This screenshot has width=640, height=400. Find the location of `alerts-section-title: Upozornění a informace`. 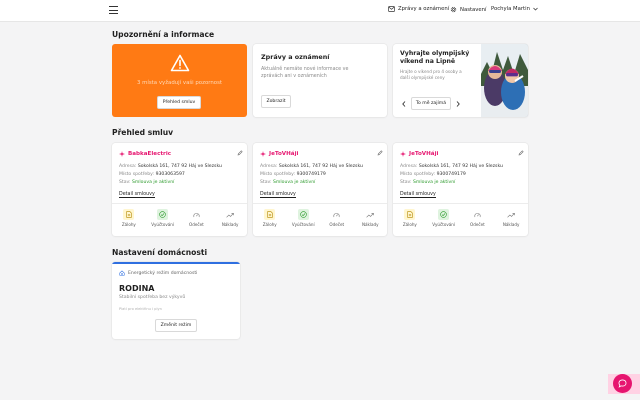

alerts-section-title: Upozornění a informace is located at coordinates (163, 34).